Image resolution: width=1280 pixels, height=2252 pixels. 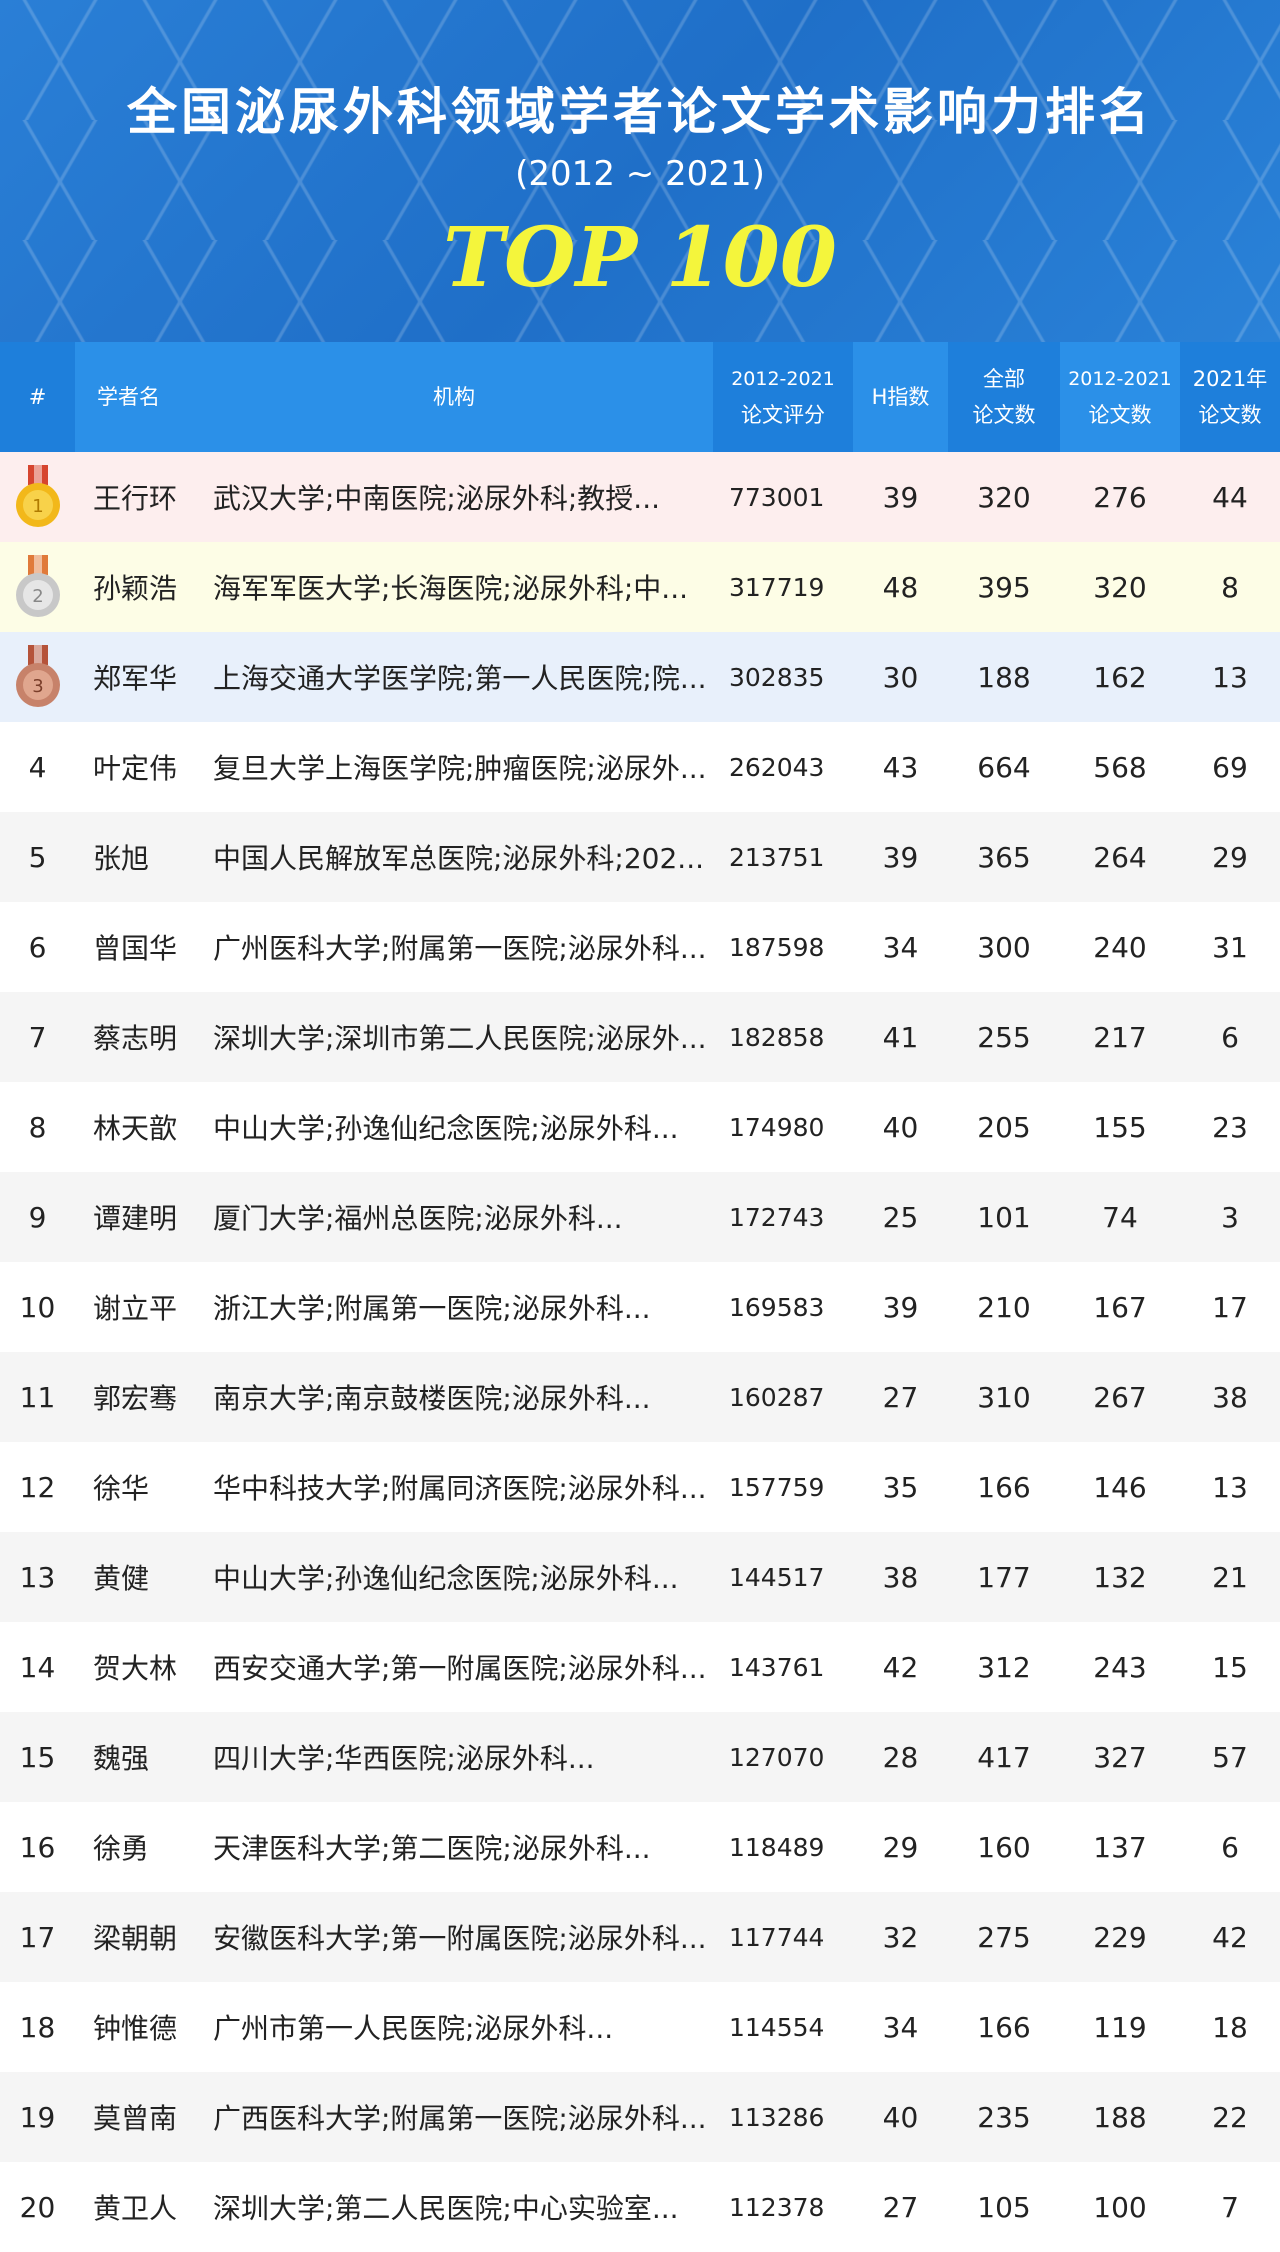 I want to click on header-2021-papers: 2021年 论文数, so click(x=1230, y=397).